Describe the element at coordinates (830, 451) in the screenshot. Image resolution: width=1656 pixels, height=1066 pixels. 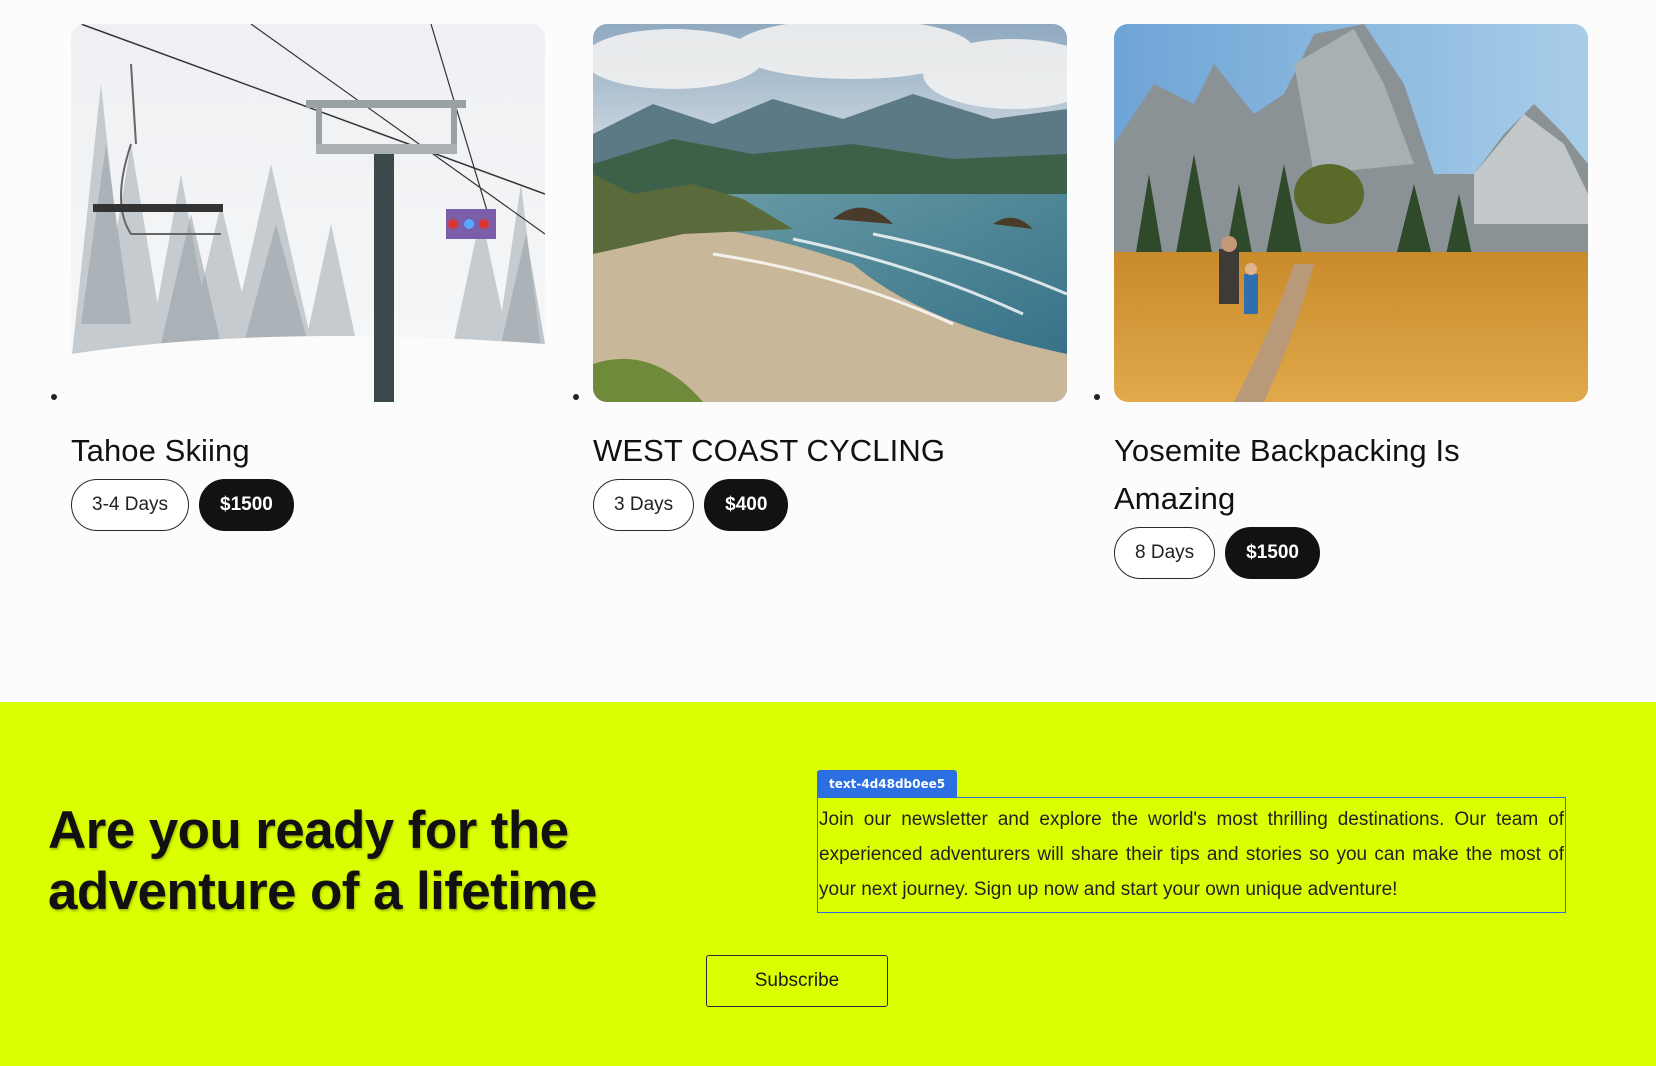
I see `trip-title: WEST COAST CYCLING` at that location.